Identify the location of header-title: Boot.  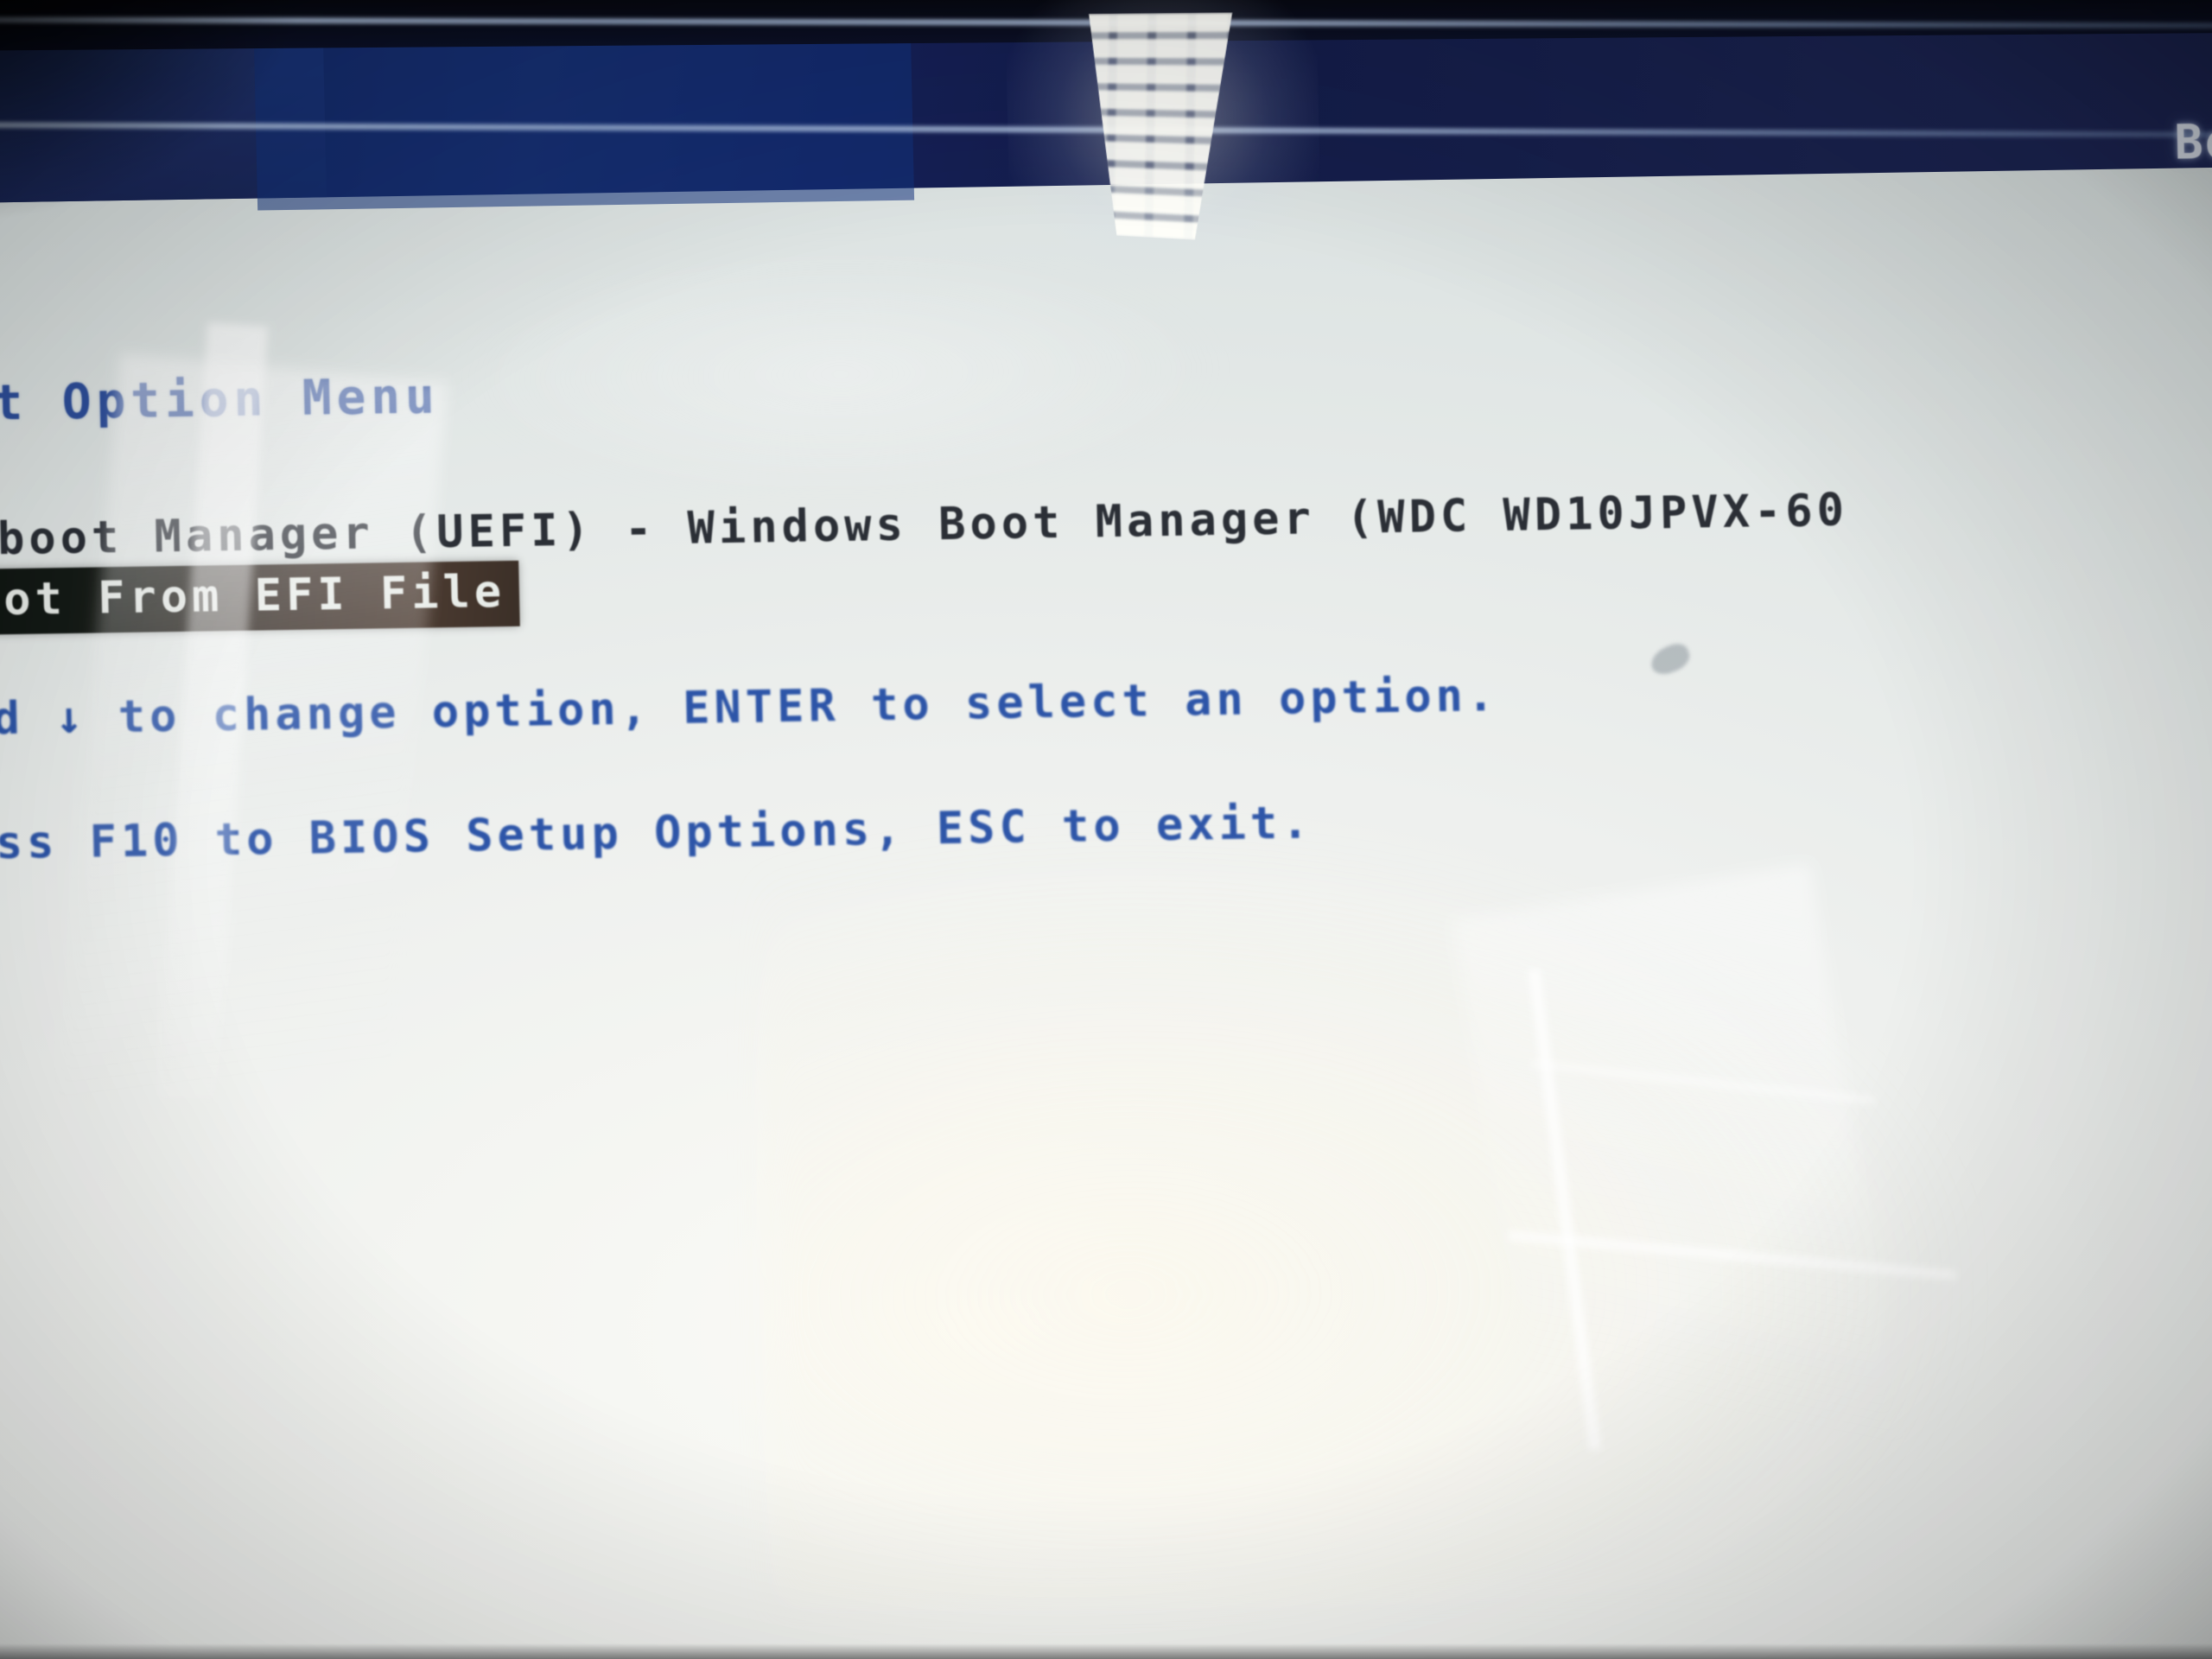
(2192, 141).